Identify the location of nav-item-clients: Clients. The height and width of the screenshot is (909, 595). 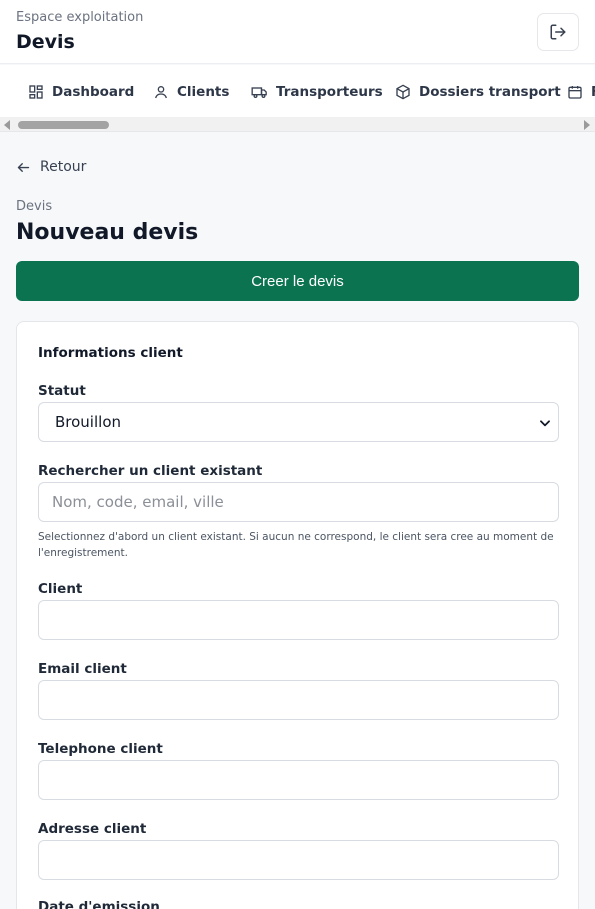
(191, 92).